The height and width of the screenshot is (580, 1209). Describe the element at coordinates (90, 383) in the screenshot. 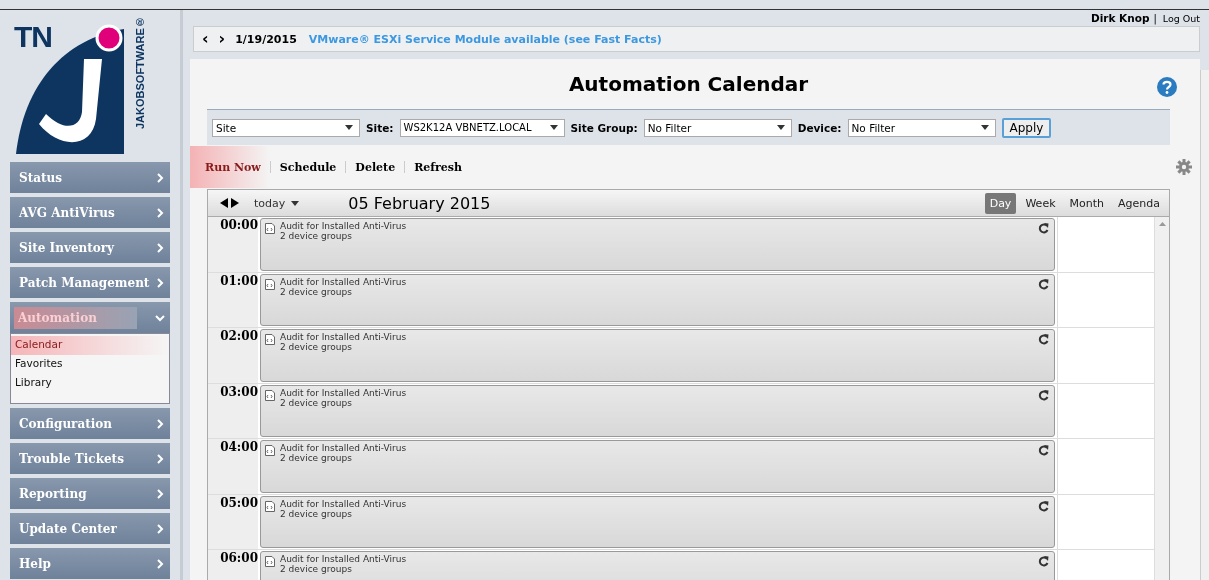

I see `submenu-item: Library` at that location.